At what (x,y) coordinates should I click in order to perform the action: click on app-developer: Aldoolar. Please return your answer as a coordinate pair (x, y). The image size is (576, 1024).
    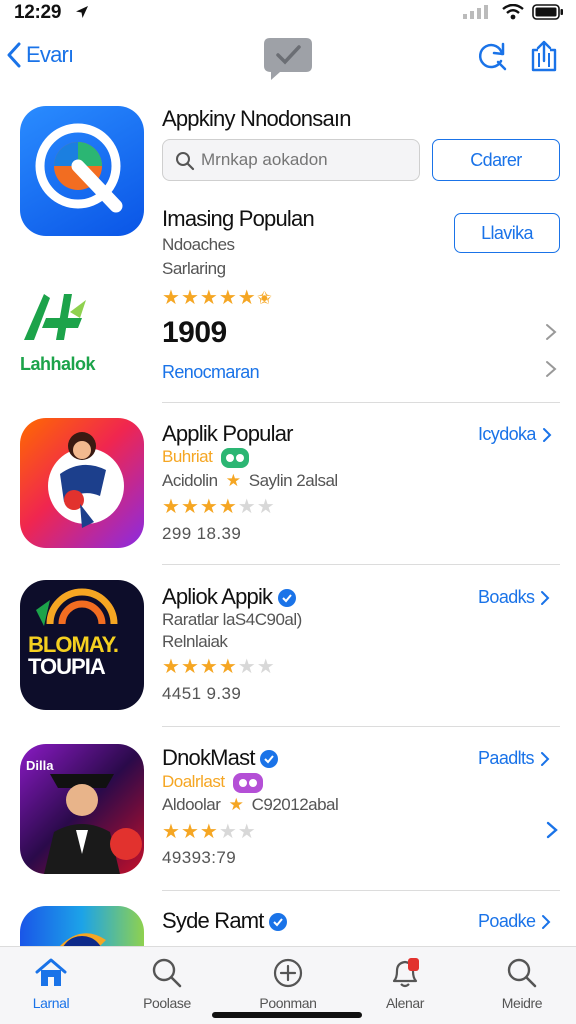
    Looking at the image, I should click on (191, 804).